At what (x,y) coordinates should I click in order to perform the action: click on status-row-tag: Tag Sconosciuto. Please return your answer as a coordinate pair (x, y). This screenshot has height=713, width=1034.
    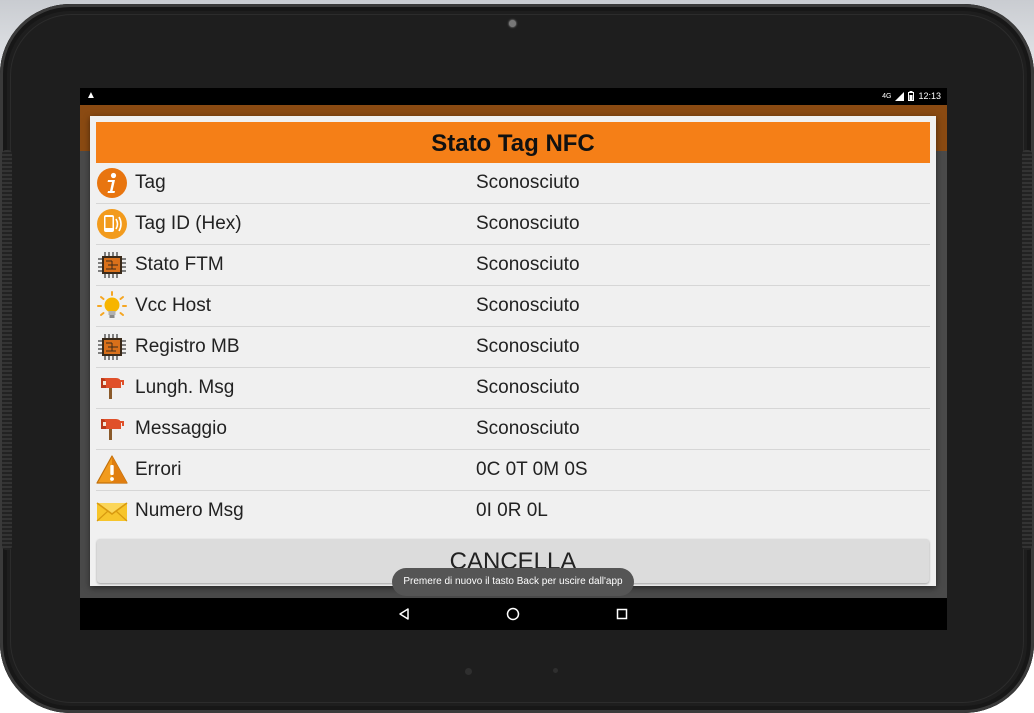
    Looking at the image, I should click on (513, 183).